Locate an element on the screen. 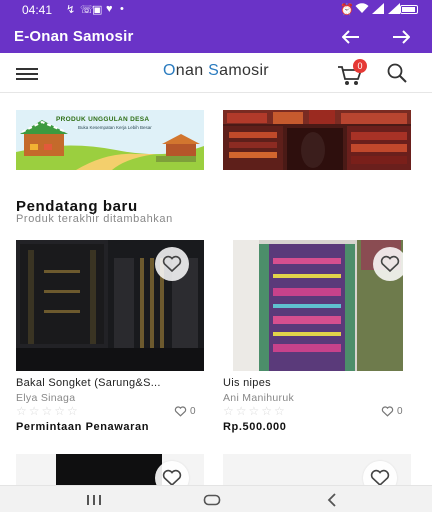 This screenshot has height=512, width=432. textile-shop-photo is located at coordinates (317, 140).